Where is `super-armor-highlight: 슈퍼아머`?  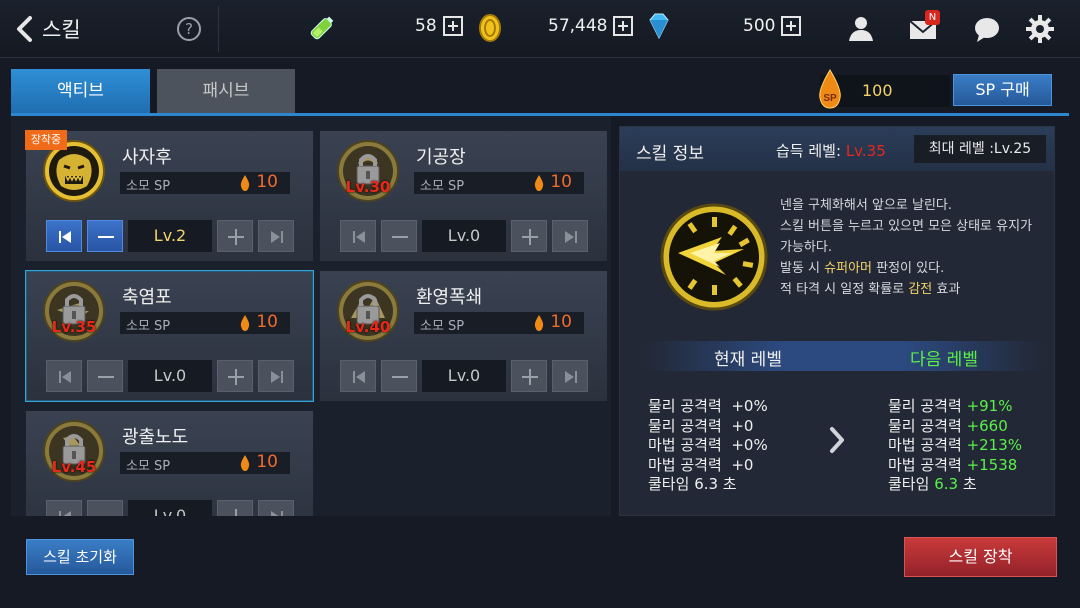 super-armor-highlight: 슈퍼아머 is located at coordinates (848, 268).